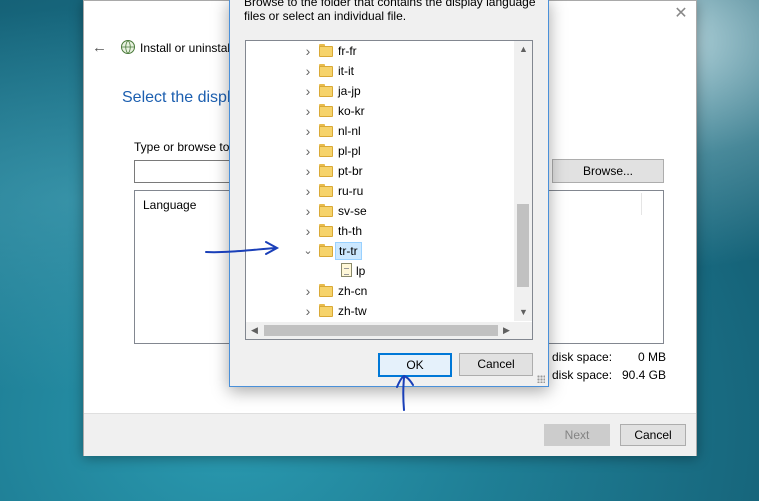 The height and width of the screenshot is (501, 759). I want to click on required-space-label: disk space:, so click(582, 357).